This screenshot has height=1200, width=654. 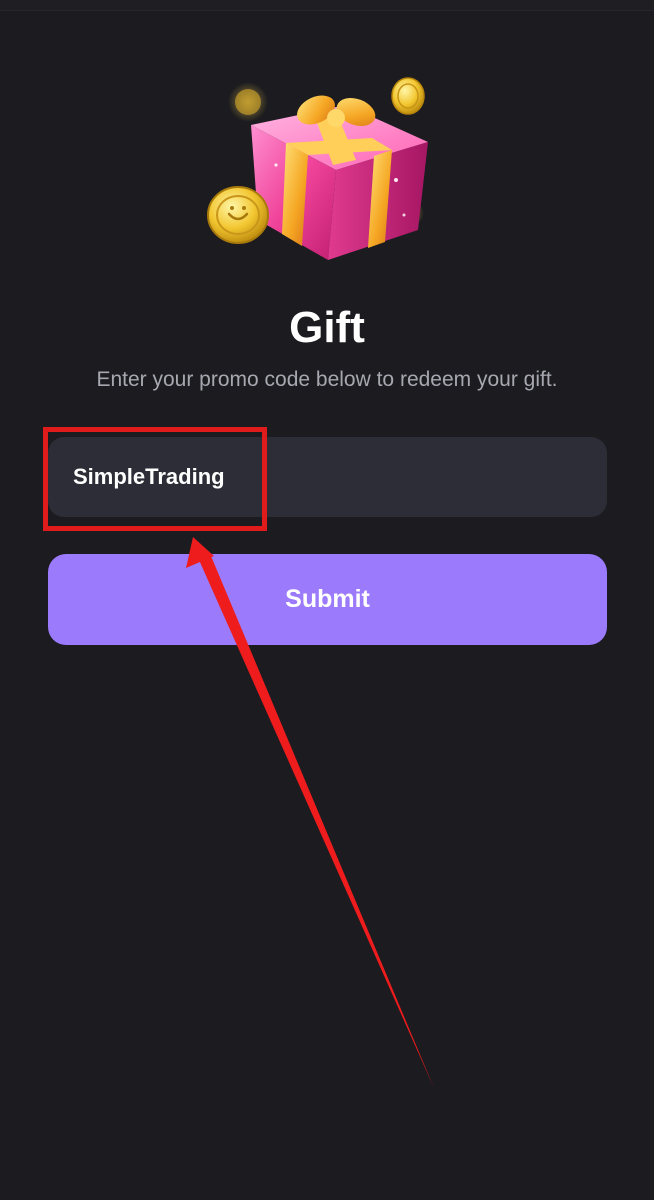 What do you see at coordinates (317, 168) in the screenshot?
I see `gift-box-icon` at bounding box center [317, 168].